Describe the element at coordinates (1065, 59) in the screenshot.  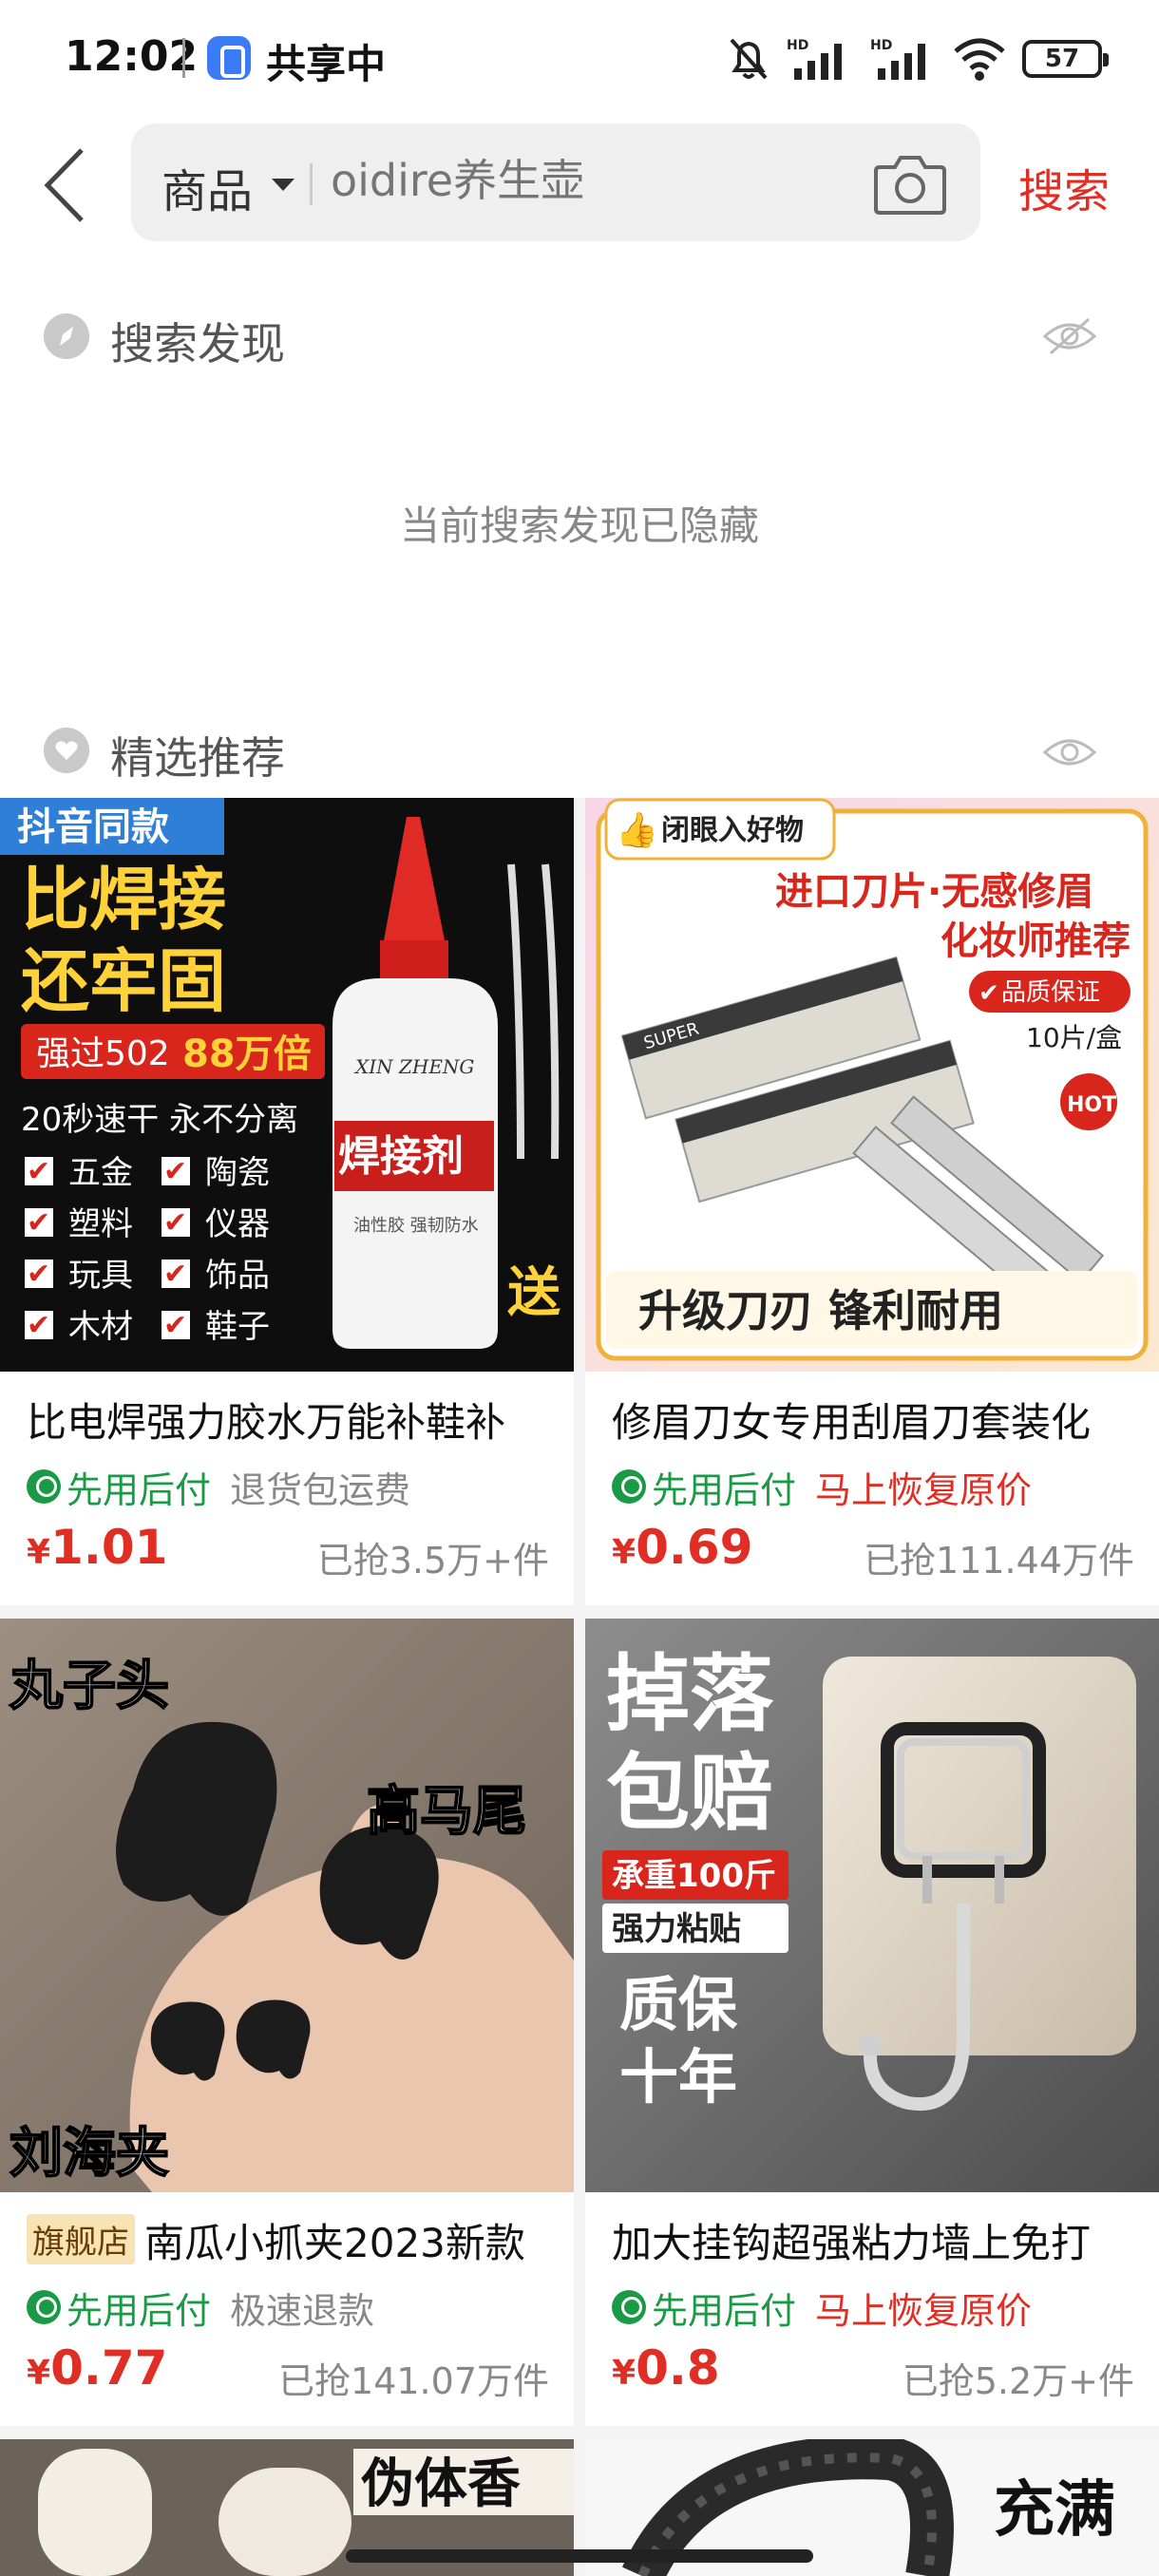
I see `battery-icon: 57` at that location.